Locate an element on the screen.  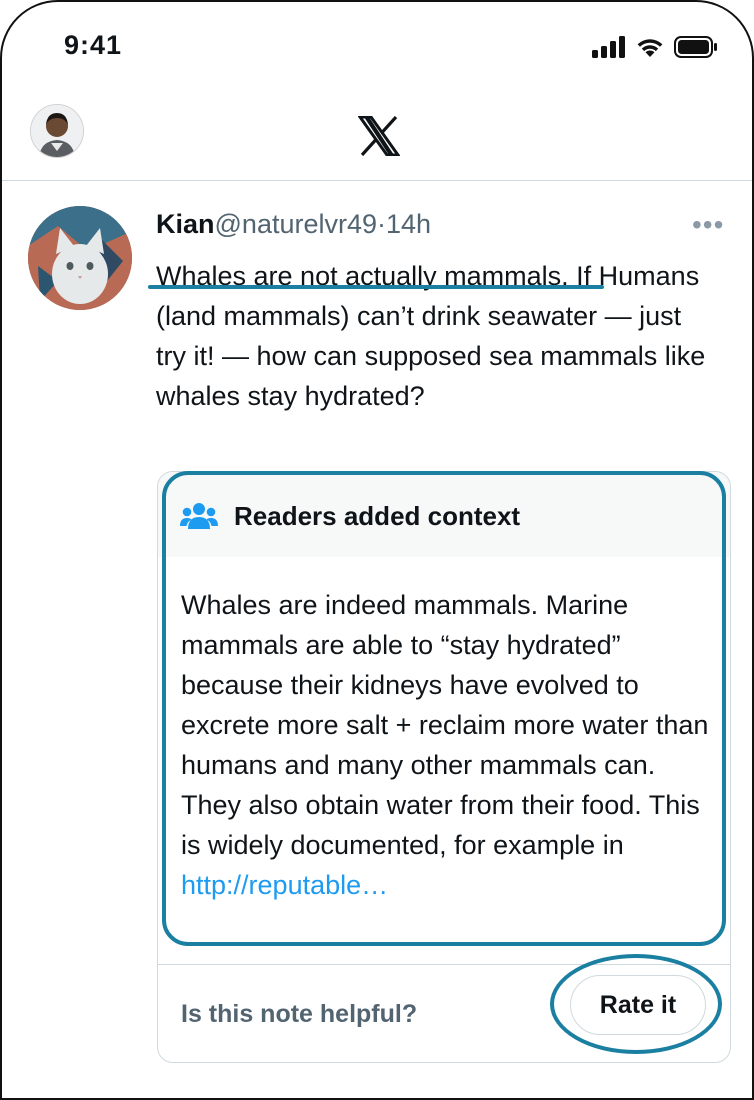
battery-icon is located at coordinates (696, 49).